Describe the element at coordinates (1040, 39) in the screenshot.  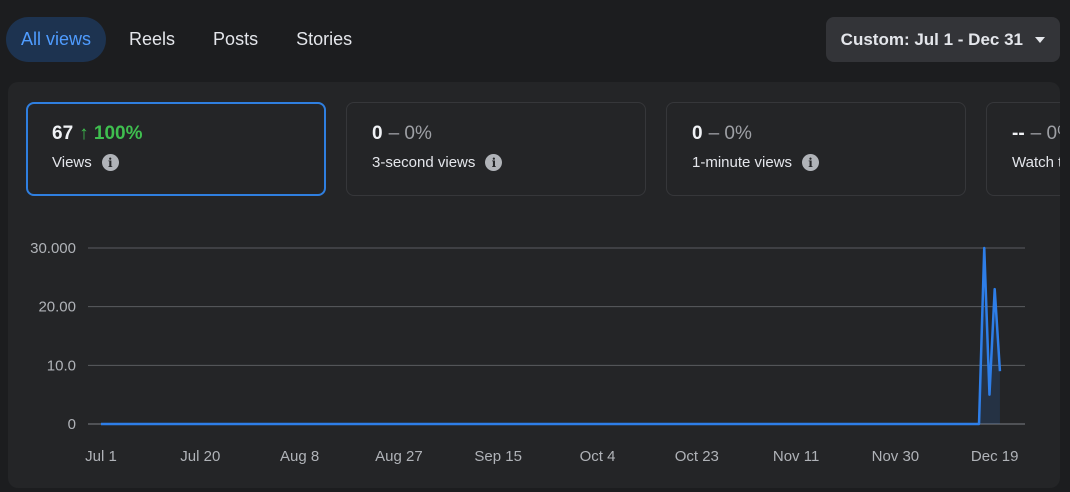
I see `caret-down-icon` at that location.